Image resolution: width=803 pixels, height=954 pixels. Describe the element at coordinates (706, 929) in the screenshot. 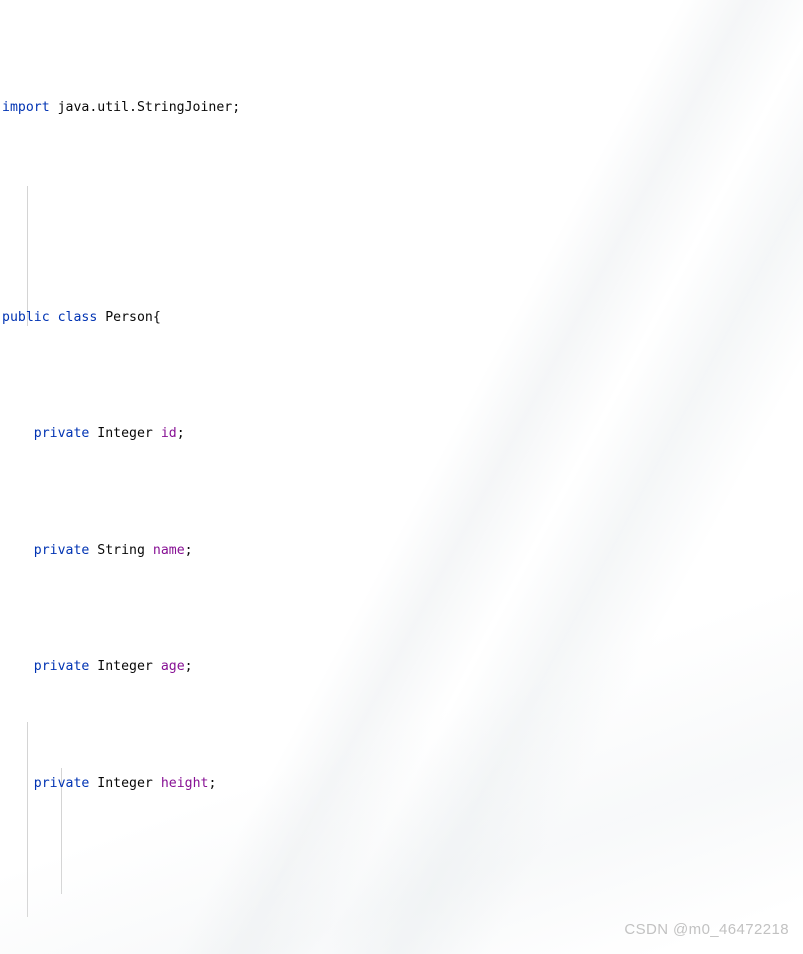

I see `csdn-watermark: CSDN @m0_46472218` at that location.